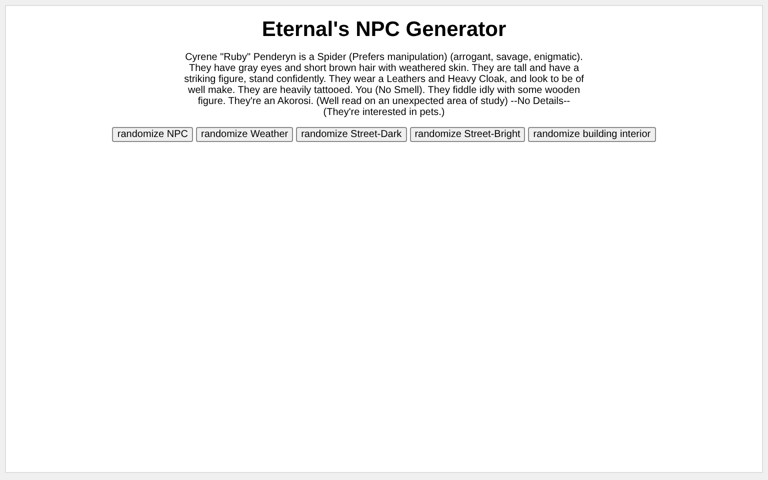 Image resolution: width=768 pixels, height=480 pixels. Describe the element at coordinates (245, 134) in the screenshot. I see `randomize-button: randomize Weather` at that location.